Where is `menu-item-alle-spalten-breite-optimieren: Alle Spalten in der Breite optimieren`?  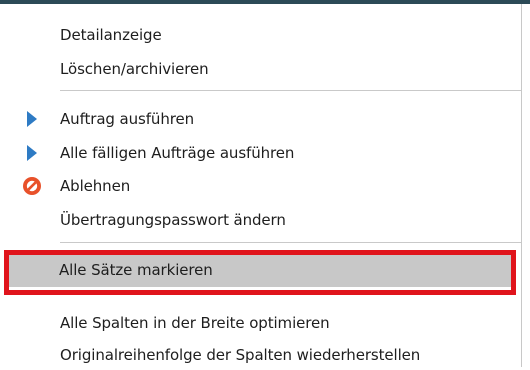
menu-item-alle-spalten-breite-optimieren: Alle Spalten in der Breite optimieren is located at coordinates (262, 323).